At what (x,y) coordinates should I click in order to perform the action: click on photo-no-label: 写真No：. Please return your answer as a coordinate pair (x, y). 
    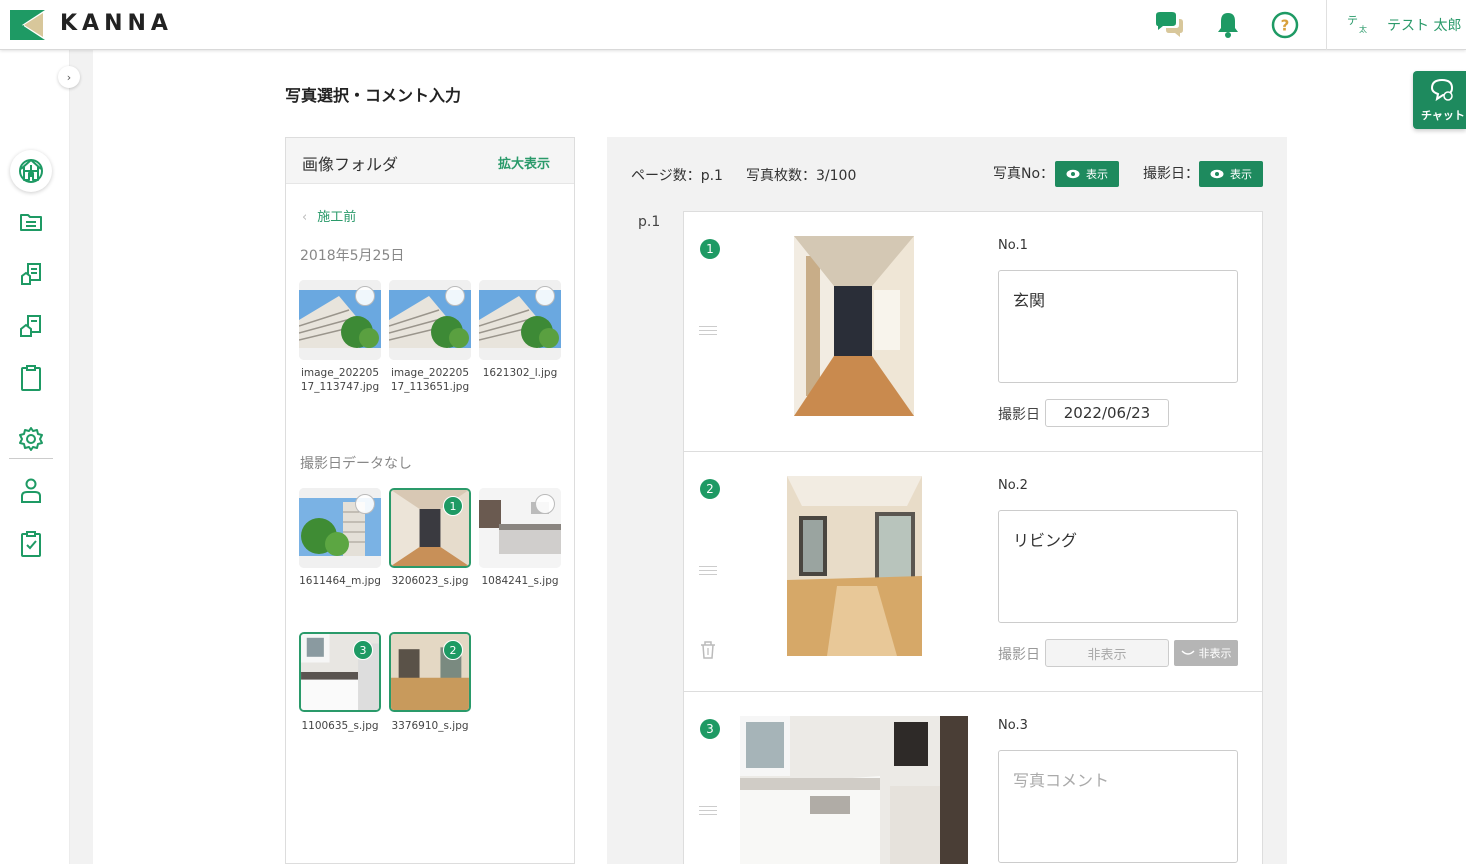
    Looking at the image, I should click on (1024, 174).